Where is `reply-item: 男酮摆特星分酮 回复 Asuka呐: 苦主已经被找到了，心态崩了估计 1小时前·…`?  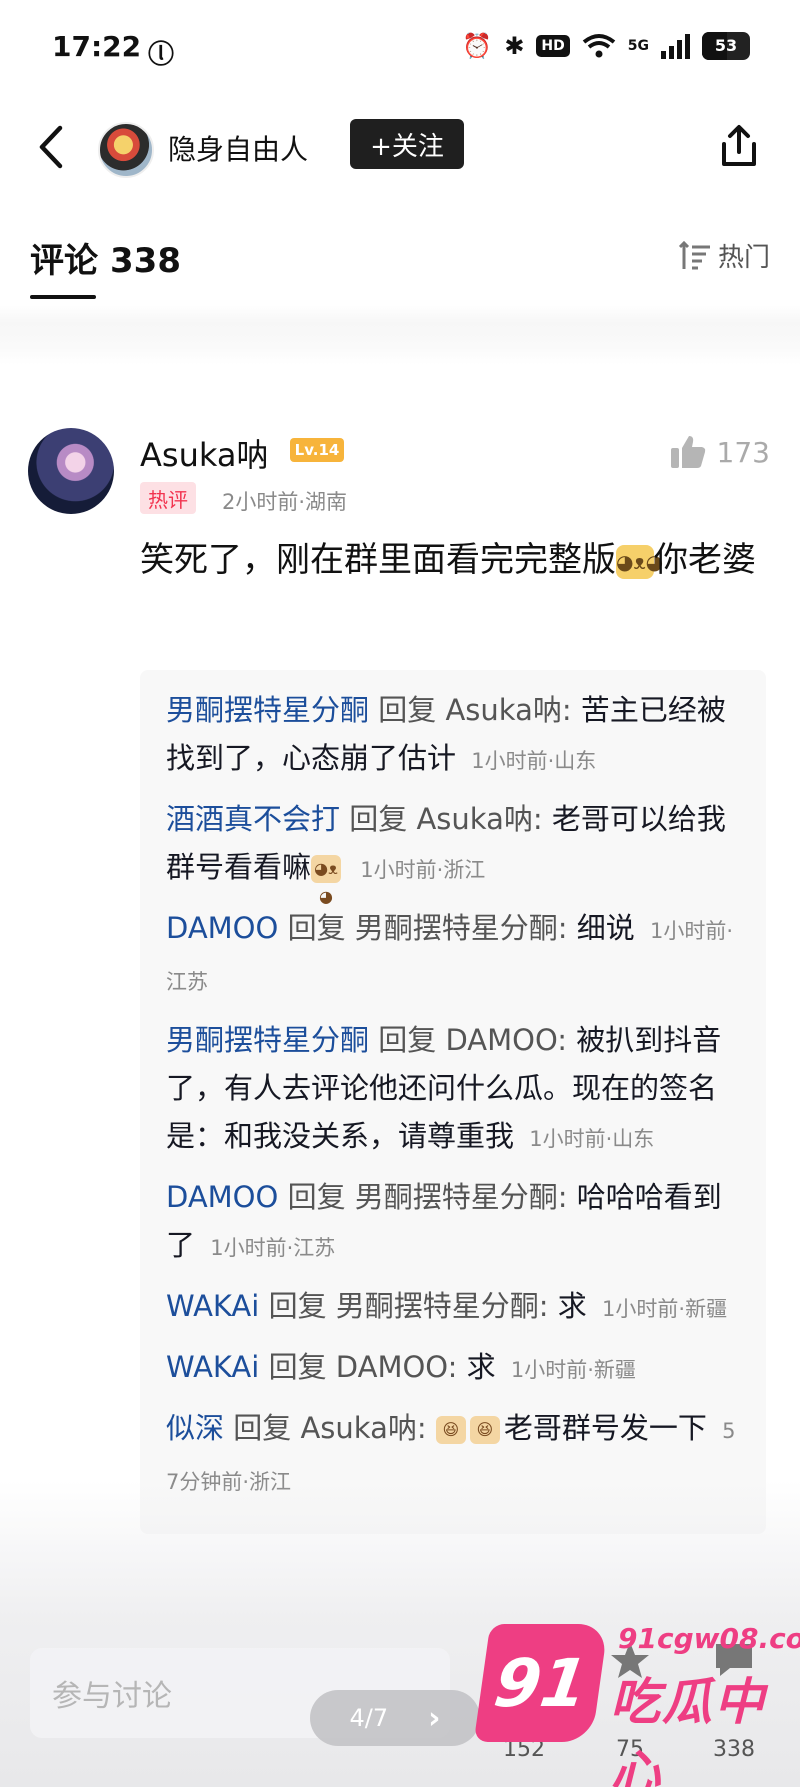
reply-item: 男酮摆特星分酮 回复 Asuka呐: 苦主已经被找到了，心态崩了估计 1小时前·… is located at coordinates (456, 735).